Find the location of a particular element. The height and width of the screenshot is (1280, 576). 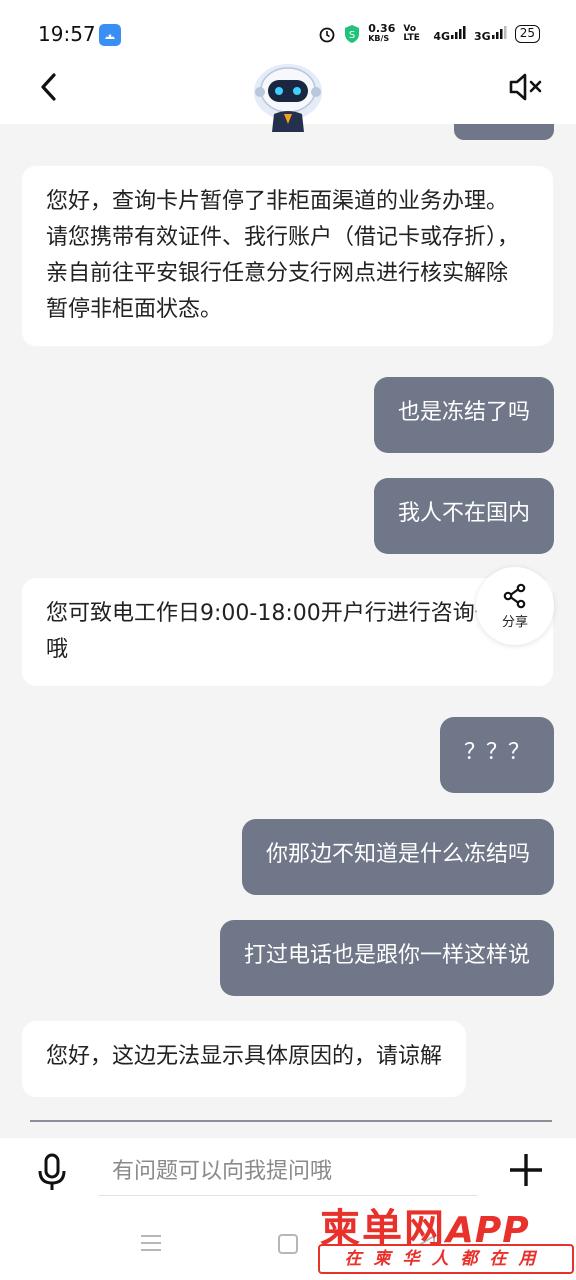

message-input is located at coordinates (288, 1172).